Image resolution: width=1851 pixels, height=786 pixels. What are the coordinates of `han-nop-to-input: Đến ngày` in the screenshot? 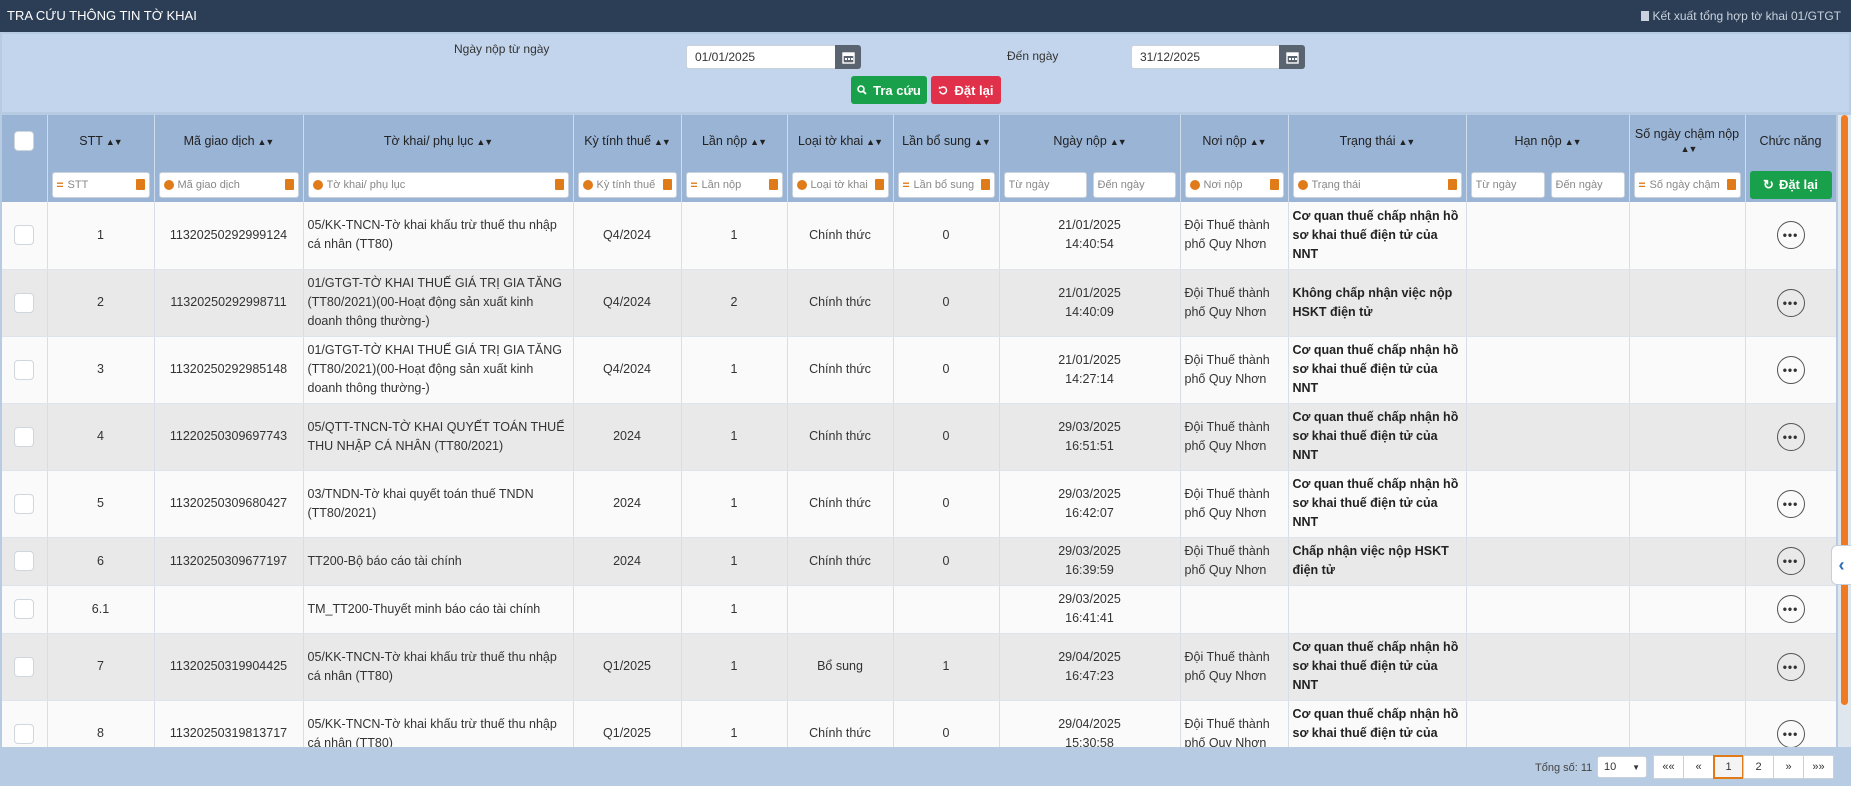 It's located at (1587, 184).